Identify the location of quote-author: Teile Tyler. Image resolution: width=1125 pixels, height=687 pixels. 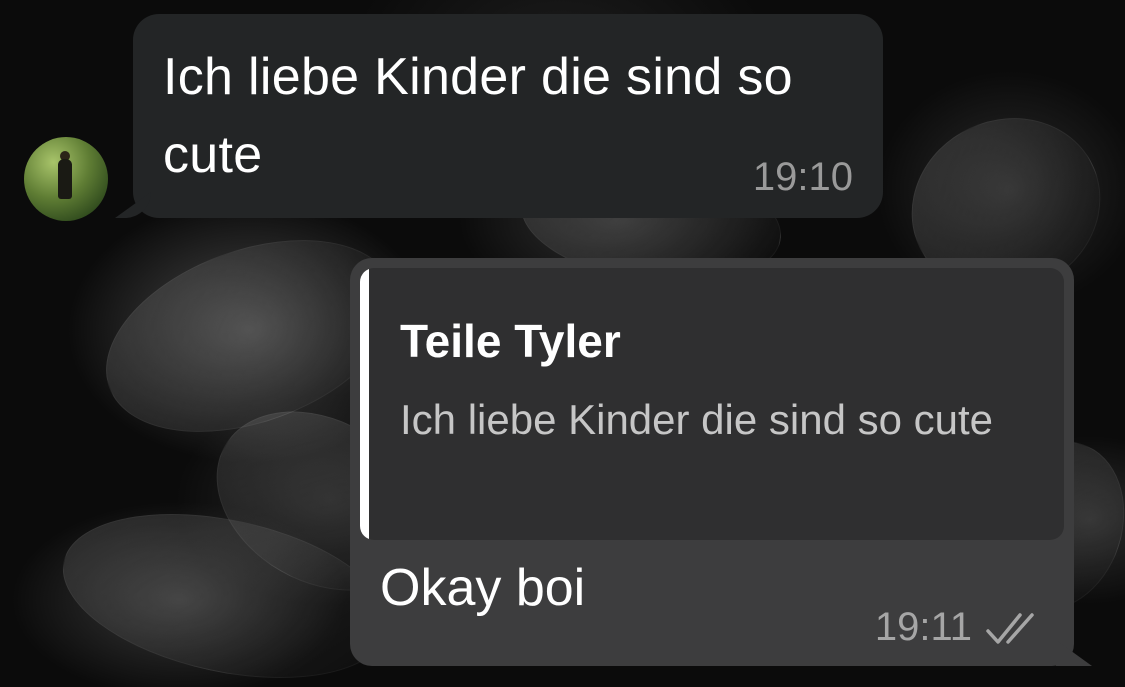
(510, 341).